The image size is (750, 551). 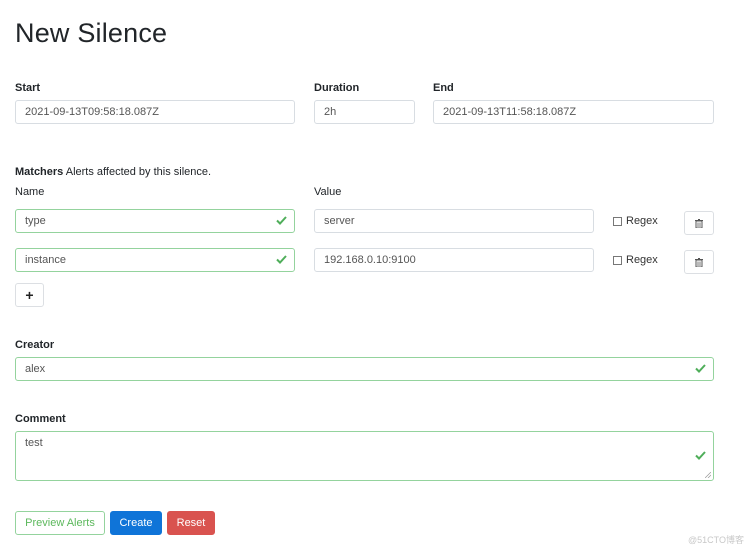 I want to click on value-column-header: Value, so click(x=328, y=192).